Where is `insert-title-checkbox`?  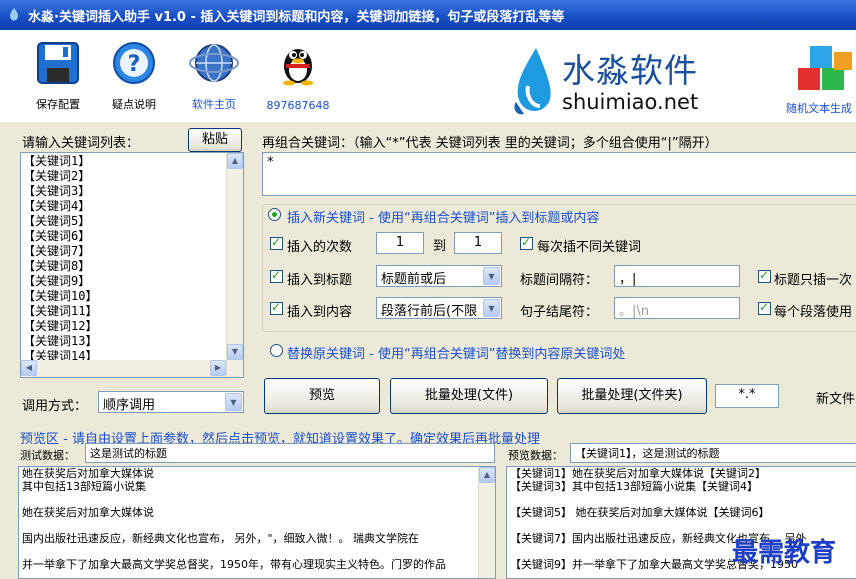
insert-title-checkbox is located at coordinates (276, 275).